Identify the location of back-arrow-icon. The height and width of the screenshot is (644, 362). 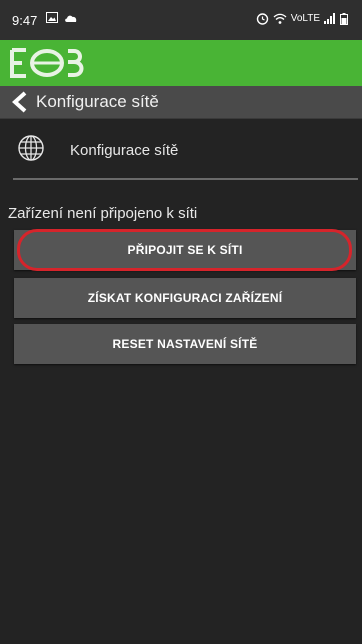
(20, 102).